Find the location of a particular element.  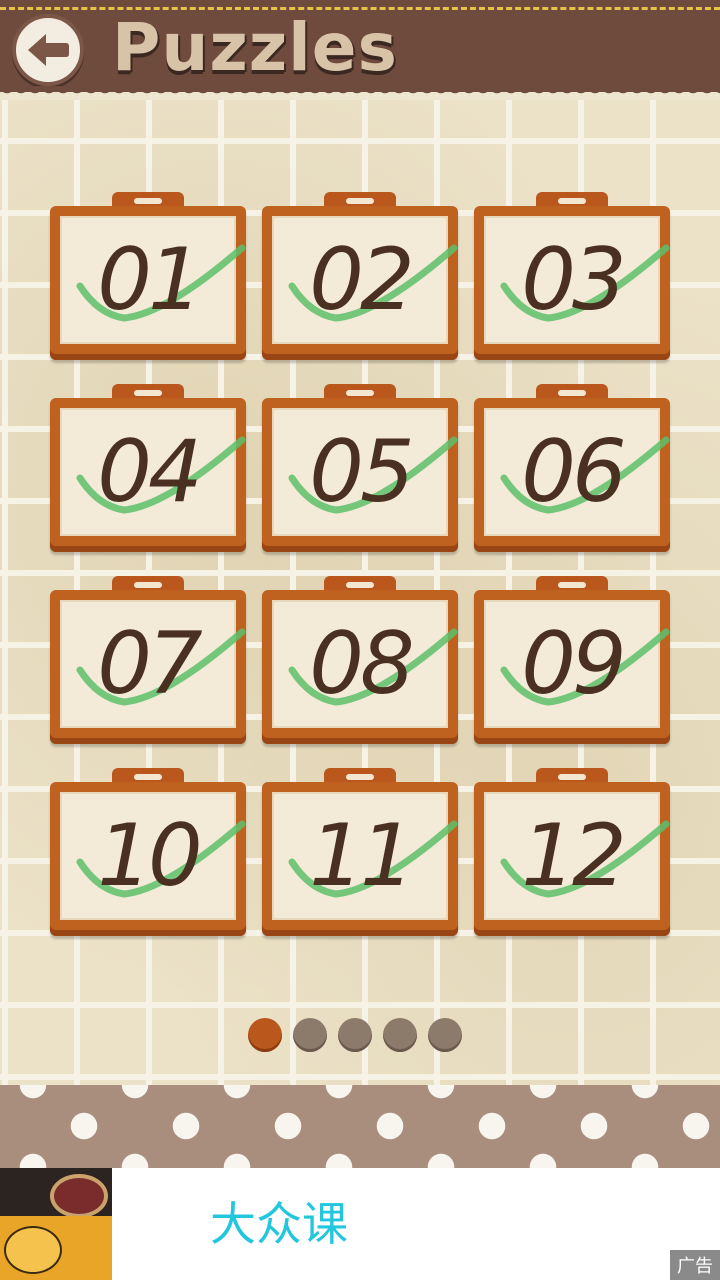

level-card: 07 is located at coordinates (148, 660).